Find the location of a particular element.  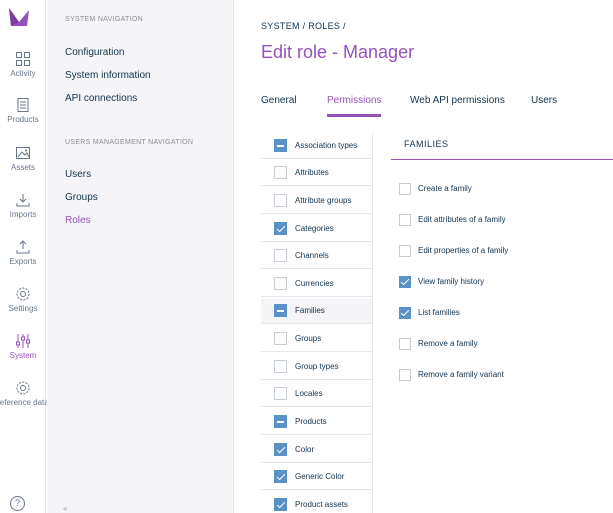

acl-label: Edit attributes of a family is located at coordinates (462, 219).